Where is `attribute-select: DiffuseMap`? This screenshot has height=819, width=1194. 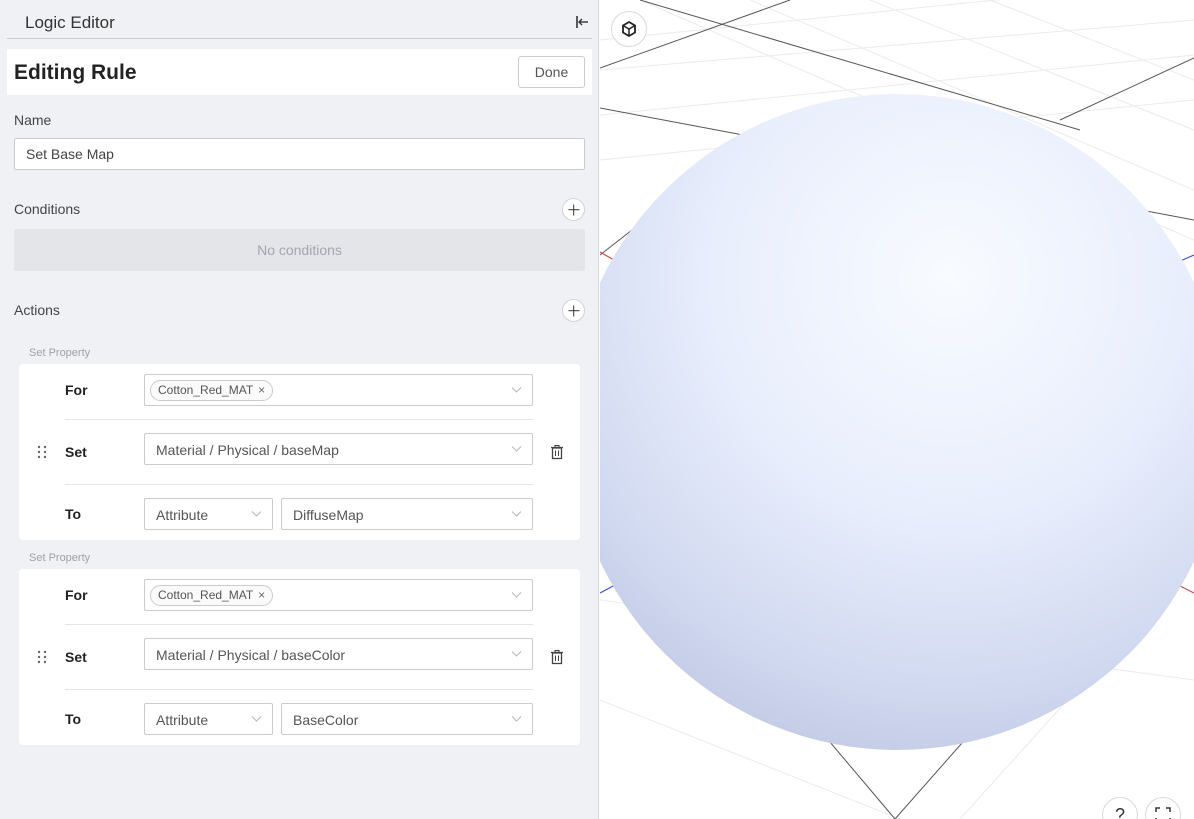
attribute-select: DiffuseMap is located at coordinates (407, 514).